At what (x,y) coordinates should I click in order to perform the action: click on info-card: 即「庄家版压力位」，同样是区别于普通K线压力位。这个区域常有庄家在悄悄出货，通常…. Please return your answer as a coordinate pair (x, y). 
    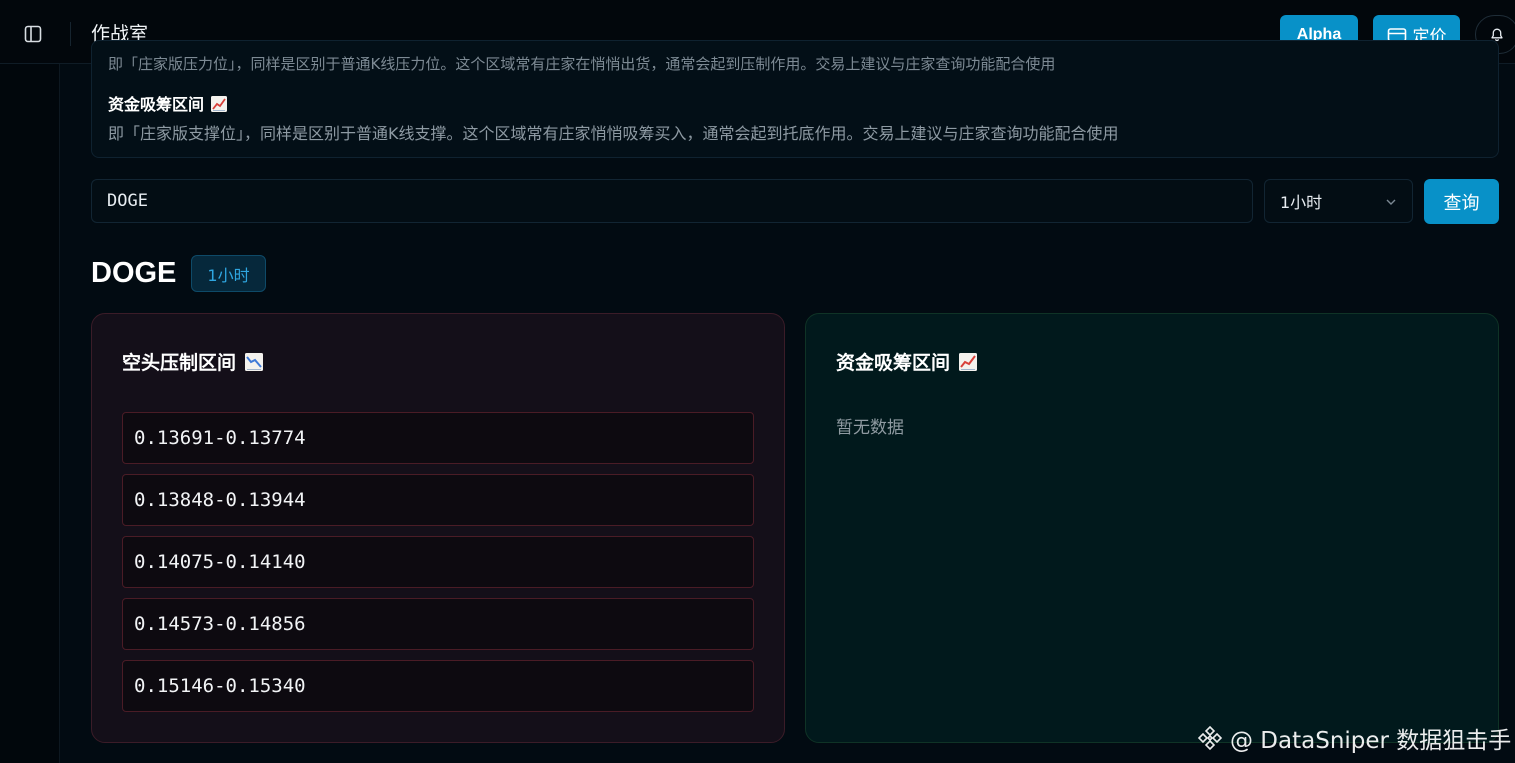
    Looking at the image, I should click on (795, 99).